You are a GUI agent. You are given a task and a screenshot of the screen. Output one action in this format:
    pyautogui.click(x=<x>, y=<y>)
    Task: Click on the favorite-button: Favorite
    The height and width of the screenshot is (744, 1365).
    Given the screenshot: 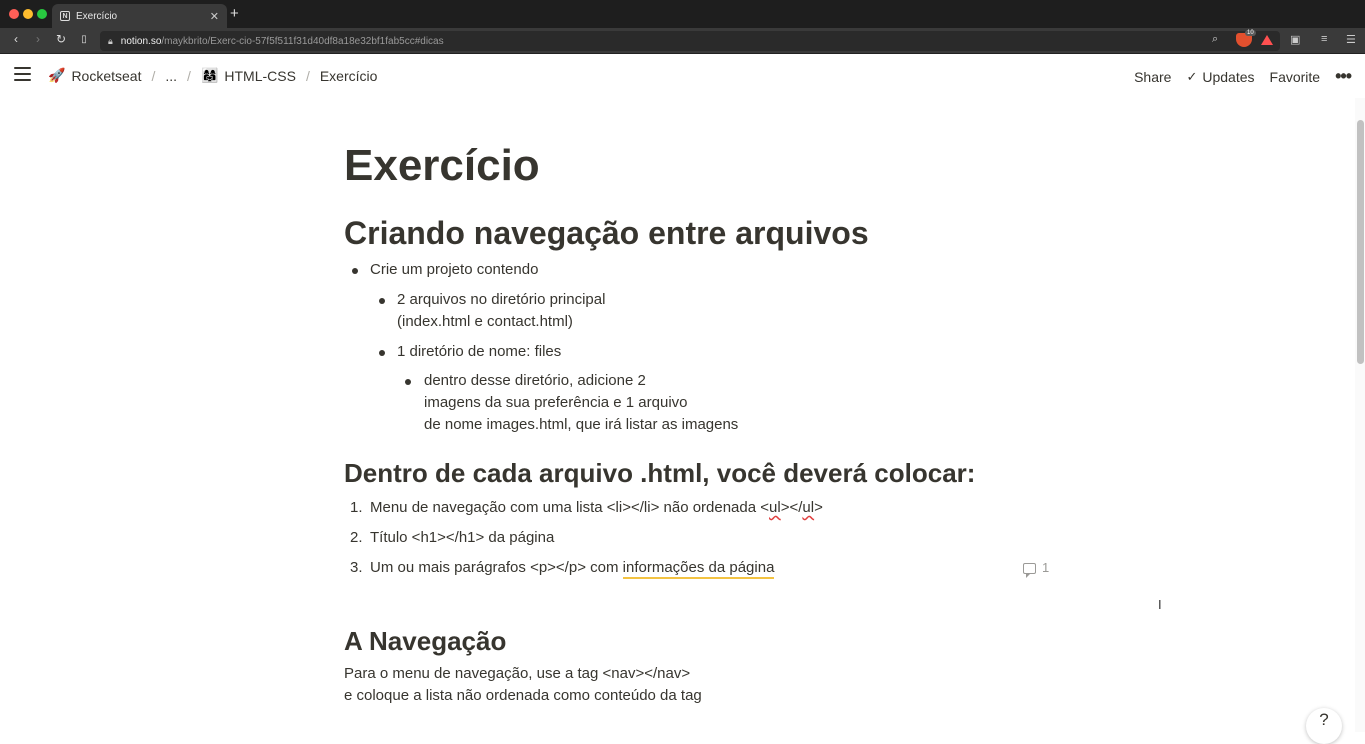 What is the action you would take?
    pyautogui.click(x=1295, y=77)
    